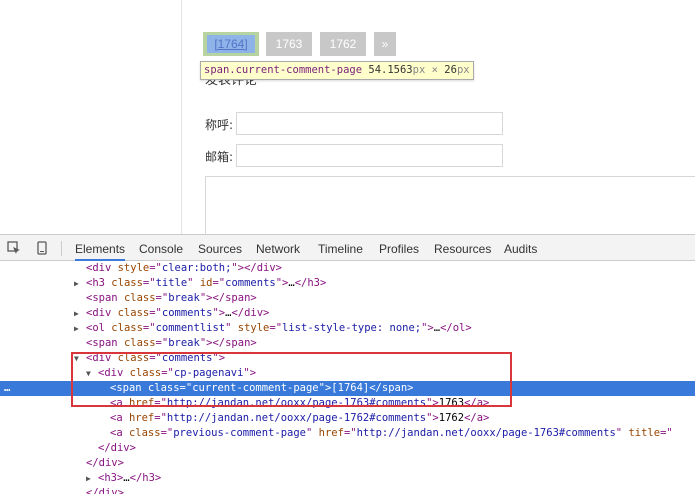 This screenshot has width=695, height=494. I want to click on markup-tag: <ol, so click(99, 328).